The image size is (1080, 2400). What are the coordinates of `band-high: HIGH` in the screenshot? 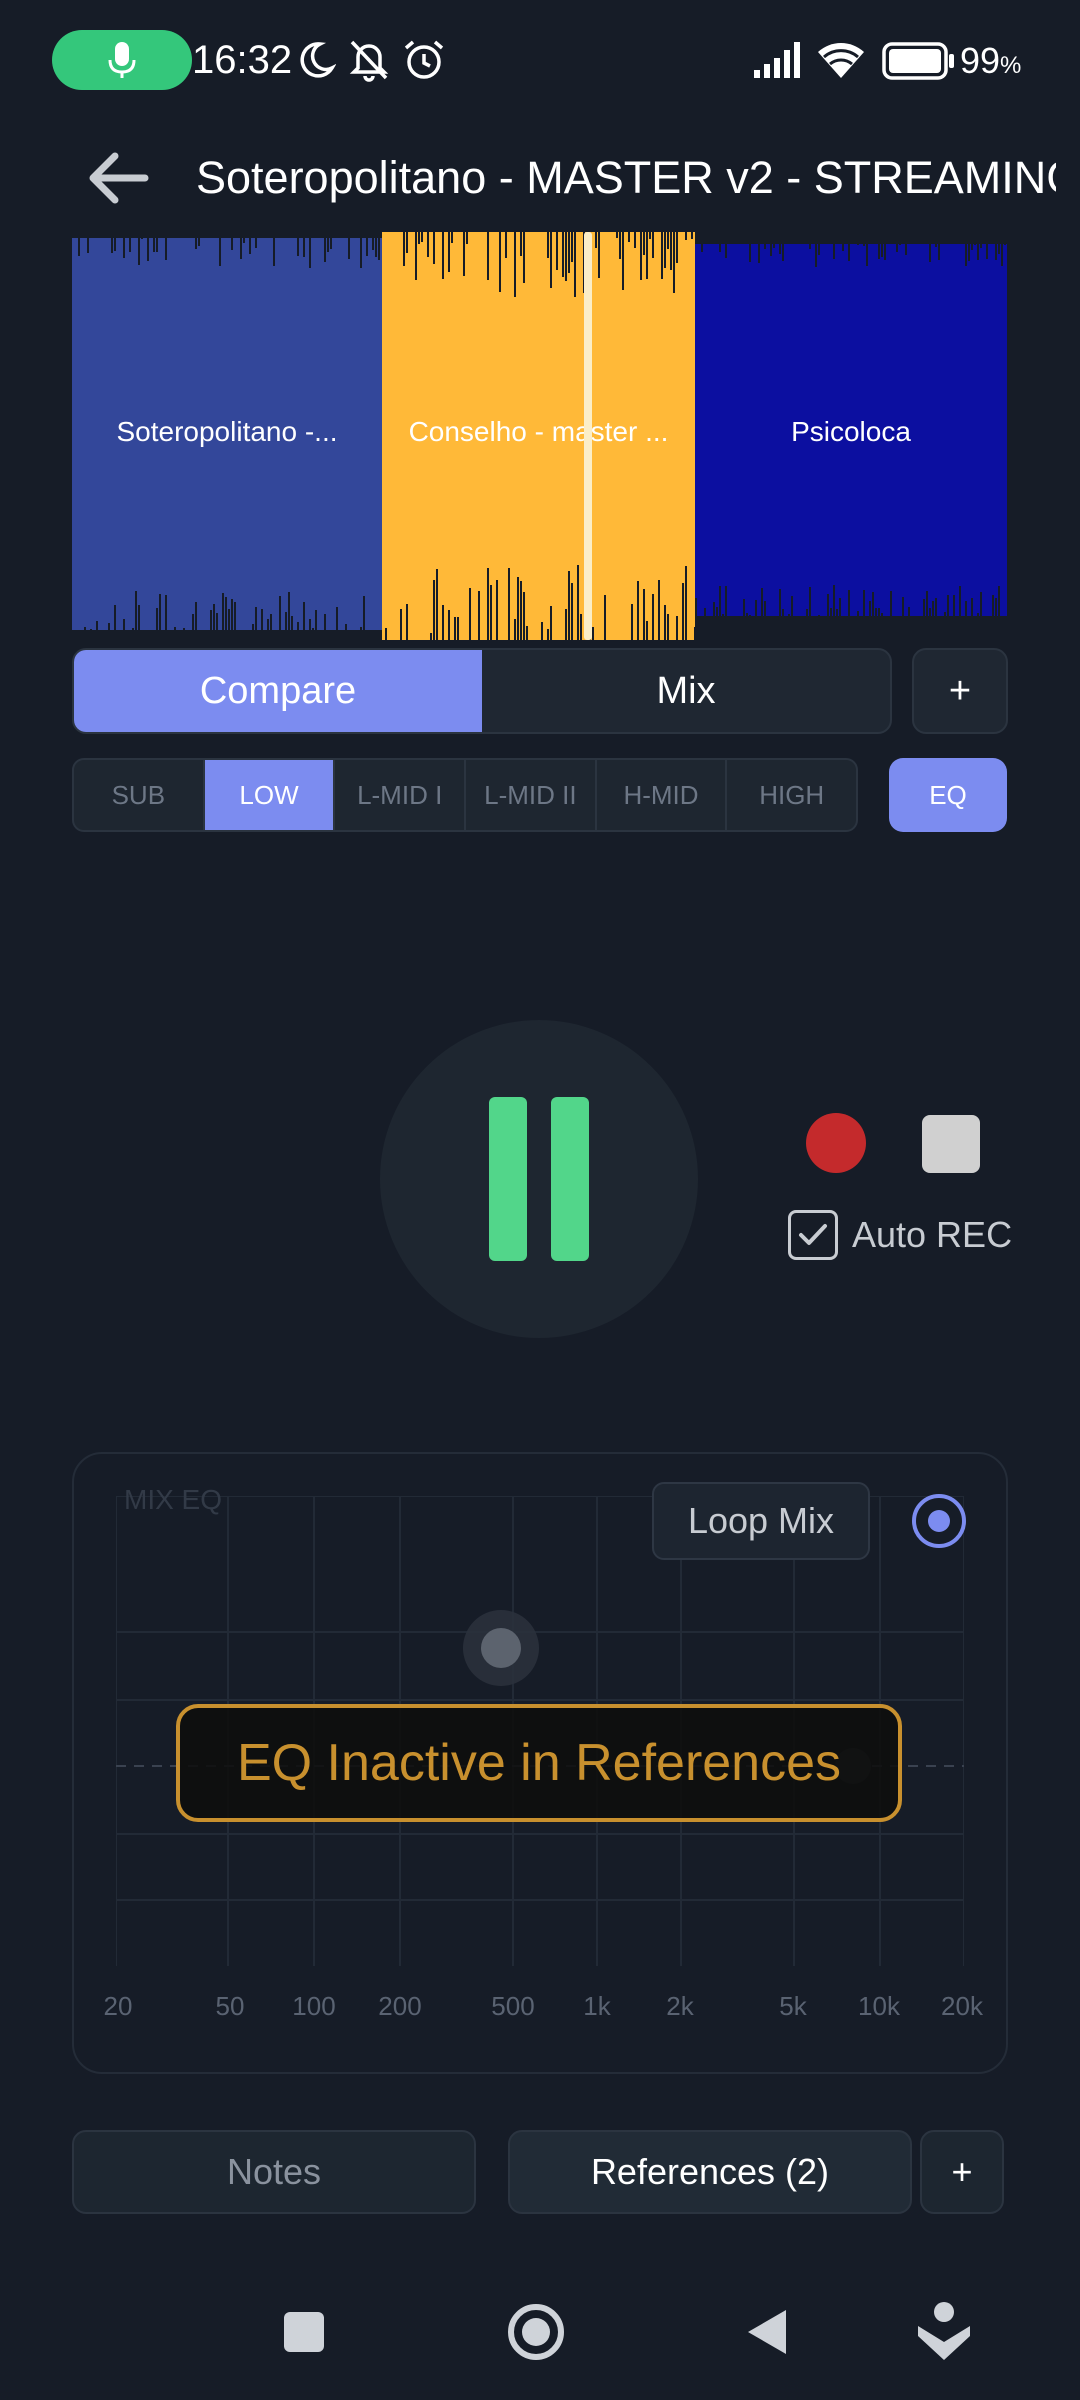 It's located at (791, 795).